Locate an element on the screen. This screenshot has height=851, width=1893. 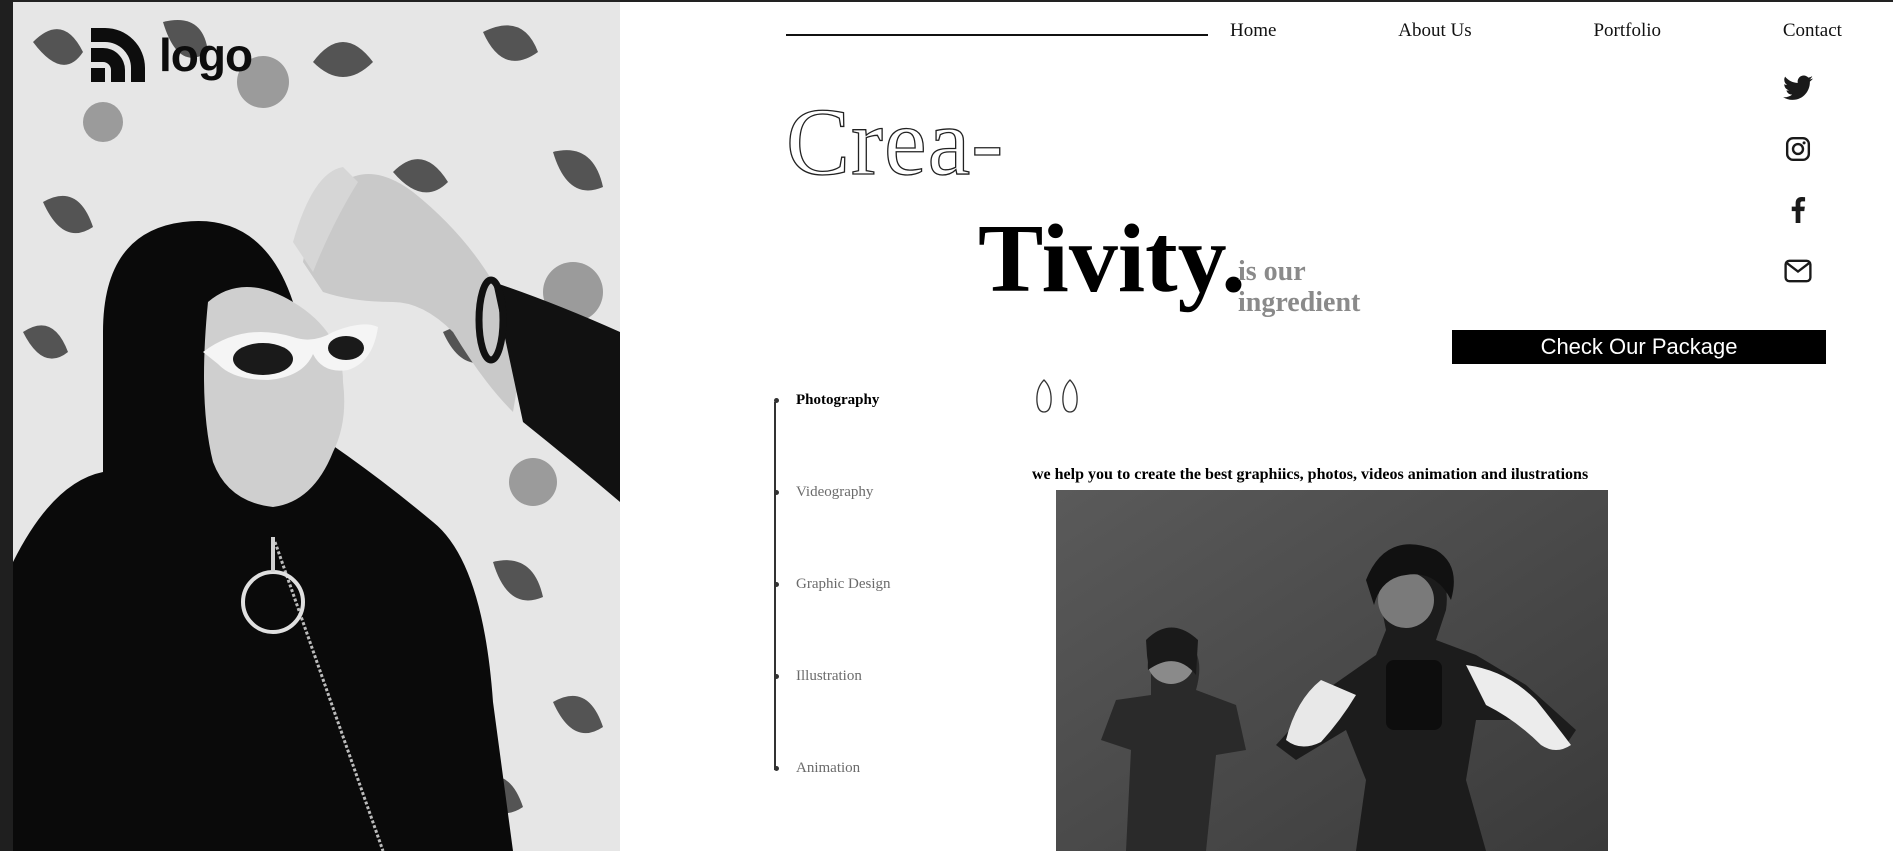
service-photography: Photography is located at coordinates (824, 400).